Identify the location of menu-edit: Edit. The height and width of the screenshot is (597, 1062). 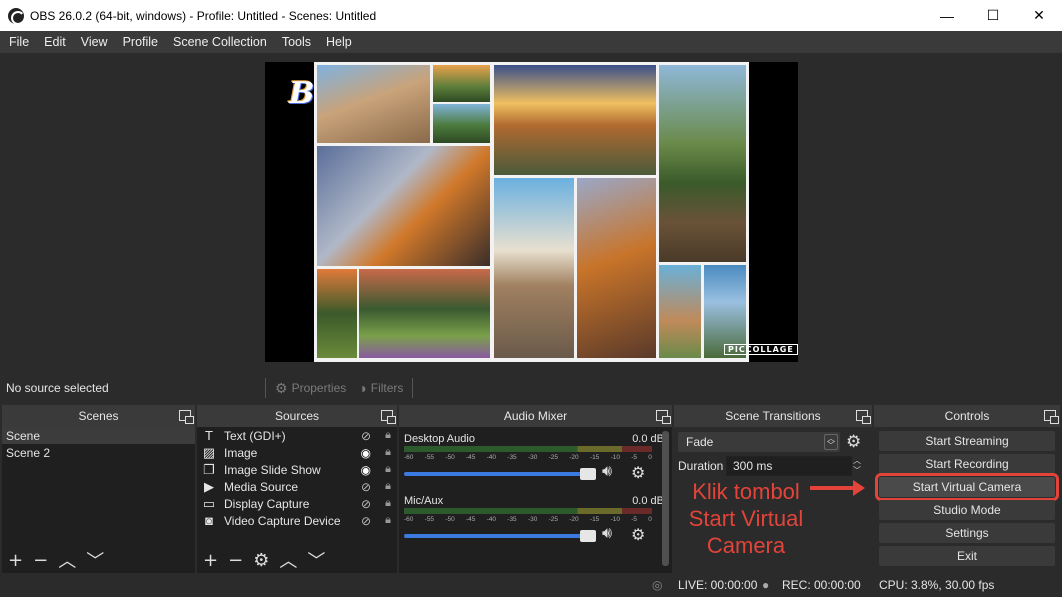
(55, 42).